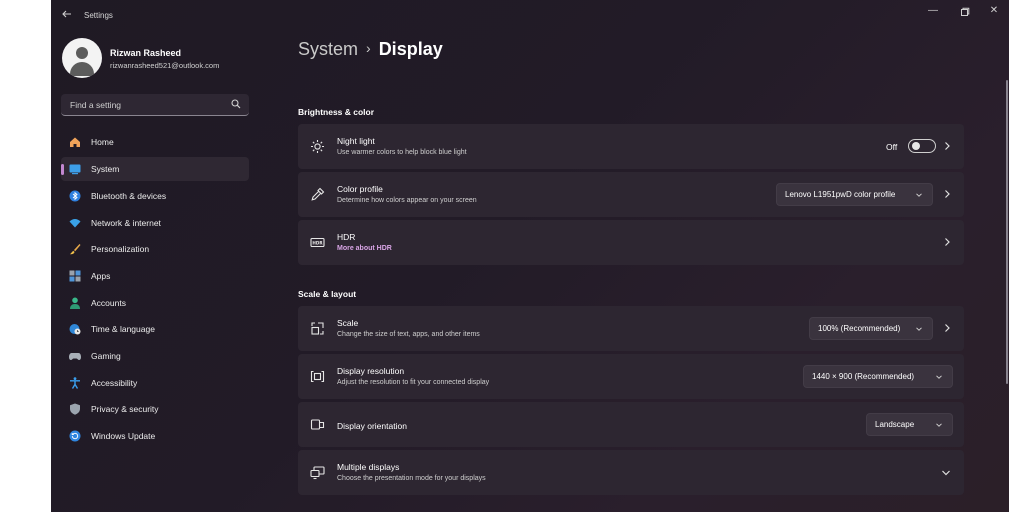 The image size is (1024, 512). What do you see at coordinates (129, 196) in the screenshot?
I see `sidebar-item-label: Bluetooth & devices` at bounding box center [129, 196].